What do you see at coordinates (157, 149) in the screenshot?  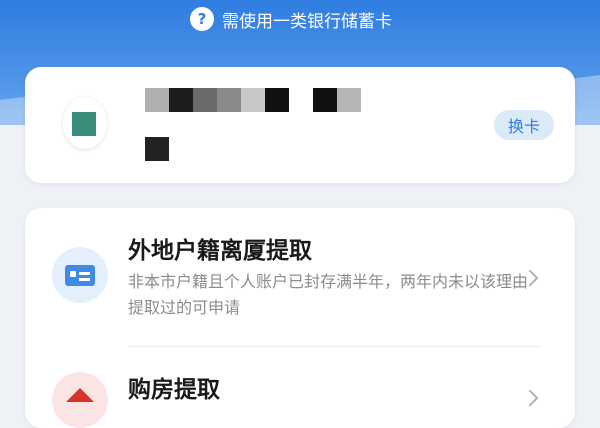 I see `masked-card-name` at bounding box center [157, 149].